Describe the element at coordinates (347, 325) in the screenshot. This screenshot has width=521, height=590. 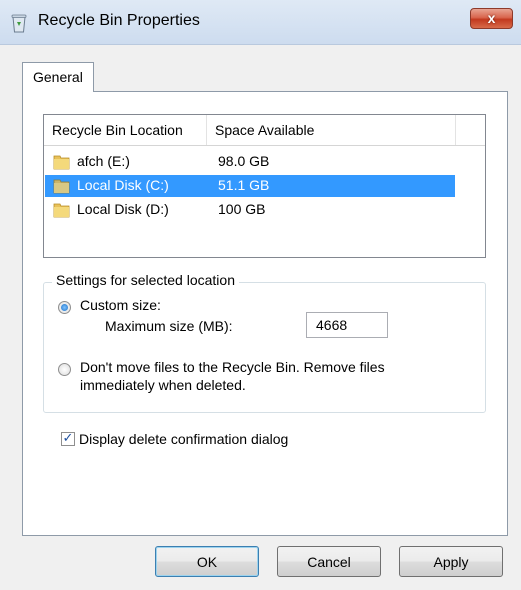
I see `max-size-input` at that location.